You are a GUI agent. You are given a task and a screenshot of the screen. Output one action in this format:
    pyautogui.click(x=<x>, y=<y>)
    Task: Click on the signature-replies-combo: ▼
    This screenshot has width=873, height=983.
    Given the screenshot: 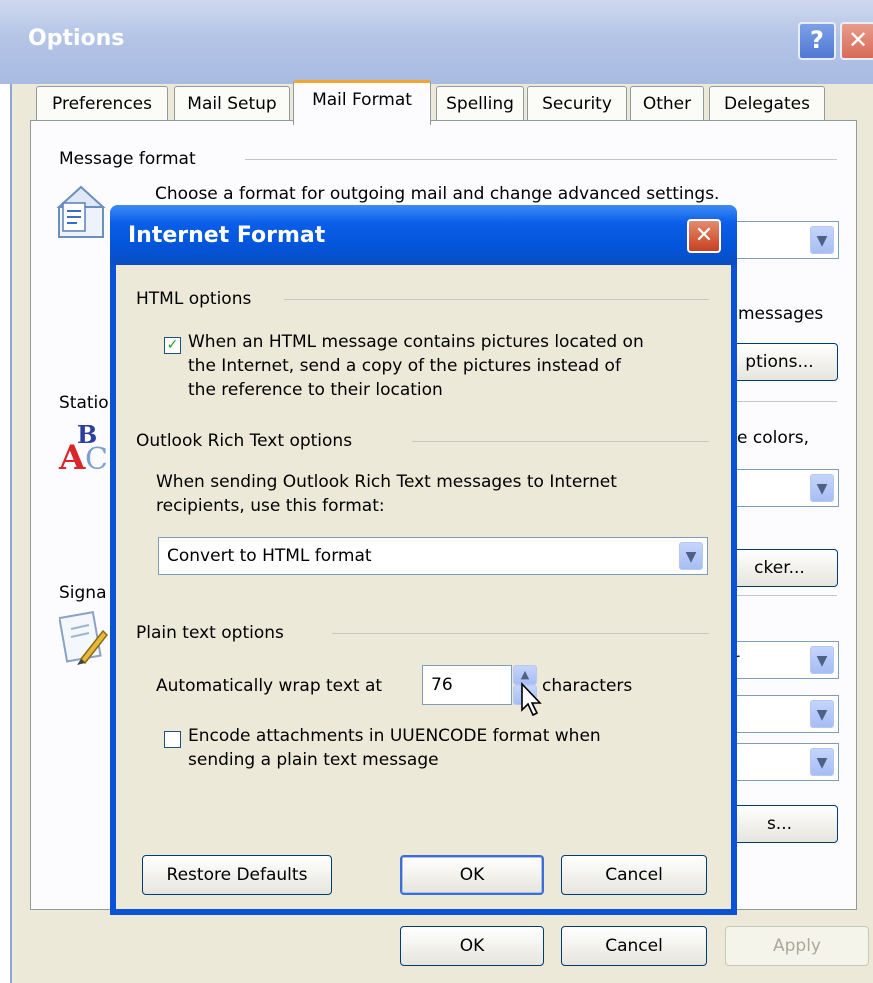 What is the action you would take?
    pyautogui.click(x=780, y=762)
    